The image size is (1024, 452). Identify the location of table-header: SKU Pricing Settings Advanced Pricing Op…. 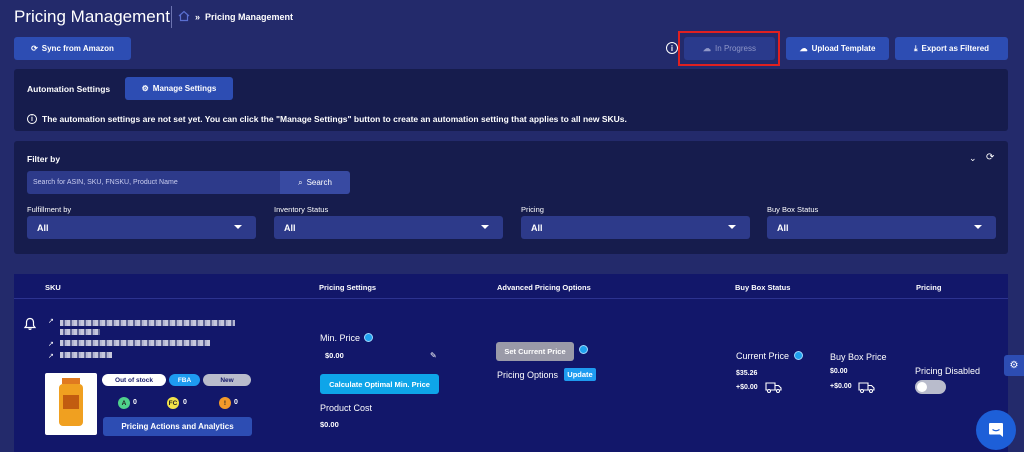
(511, 286).